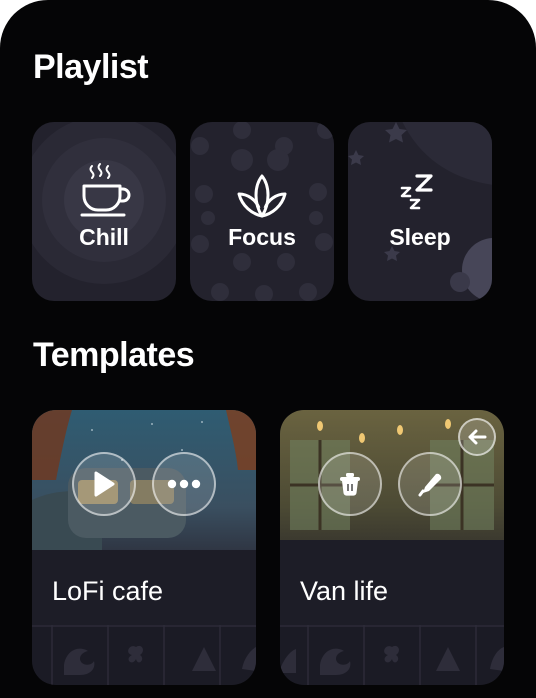  I want to click on playlist-card-label: Chill, so click(104, 237).